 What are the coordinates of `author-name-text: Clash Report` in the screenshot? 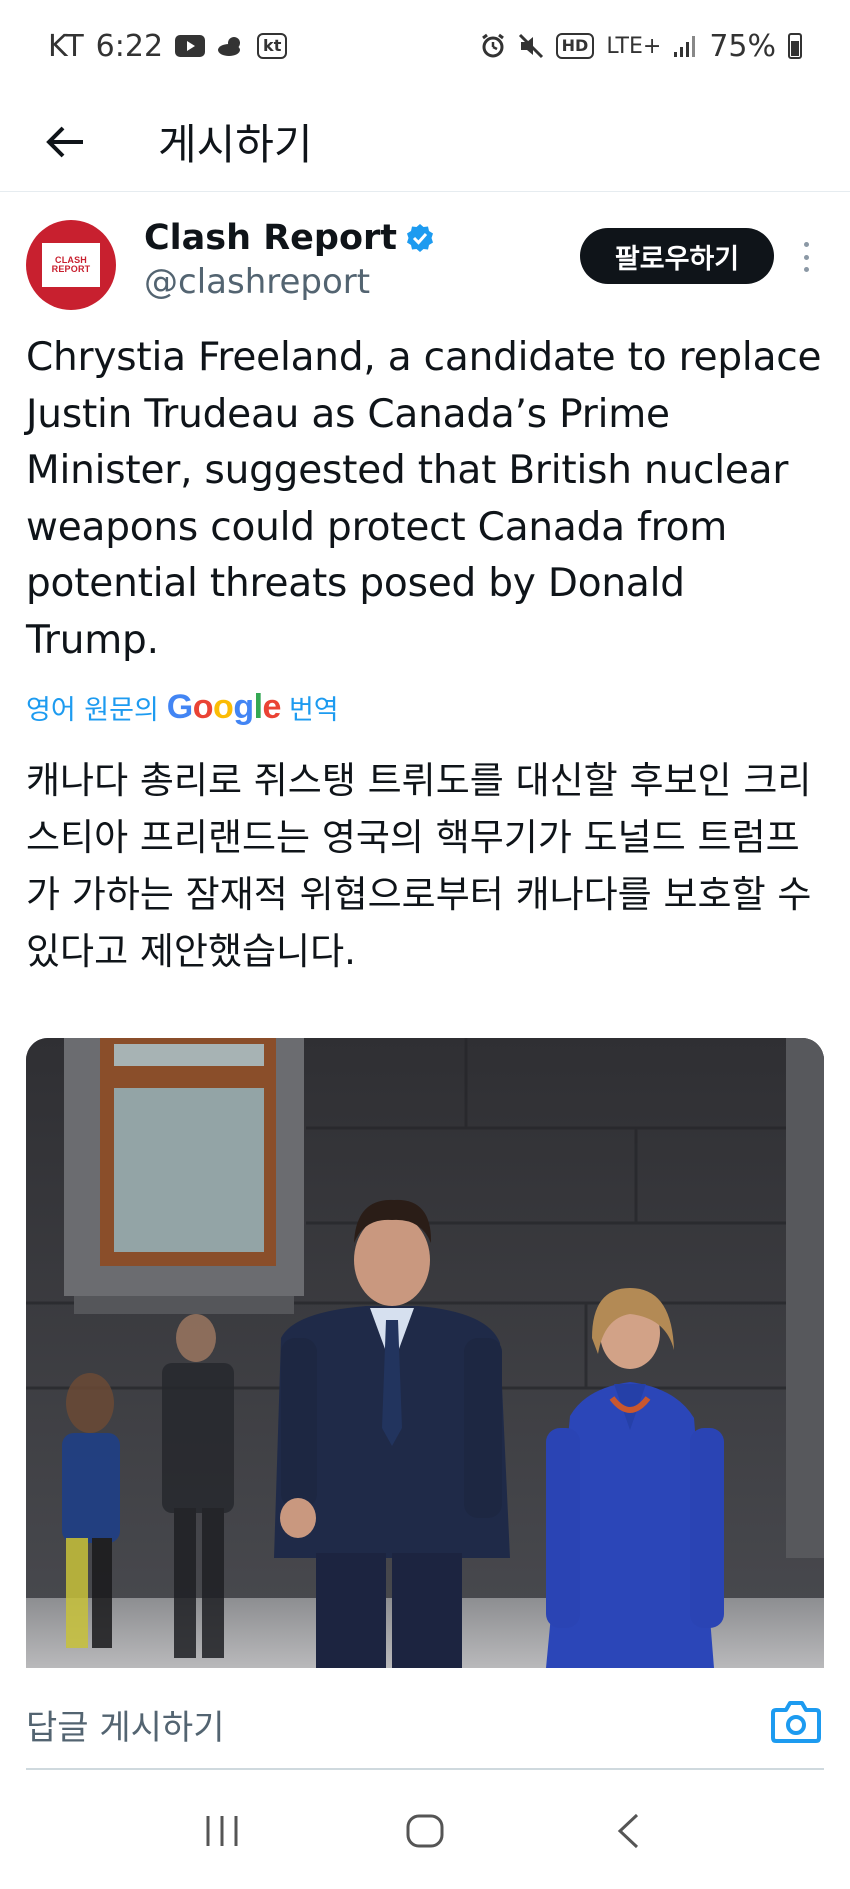 It's located at (271, 238).